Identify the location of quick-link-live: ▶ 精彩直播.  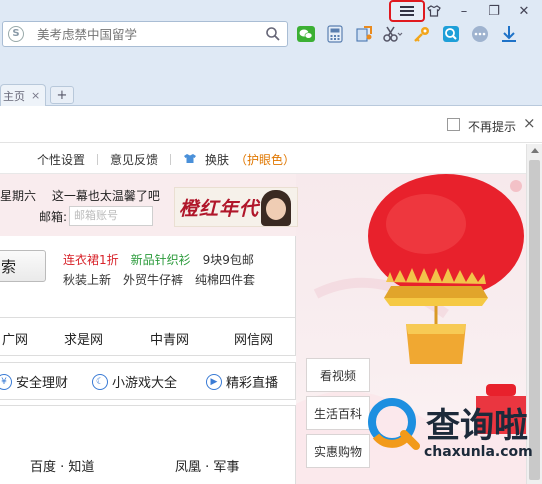
(242, 381).